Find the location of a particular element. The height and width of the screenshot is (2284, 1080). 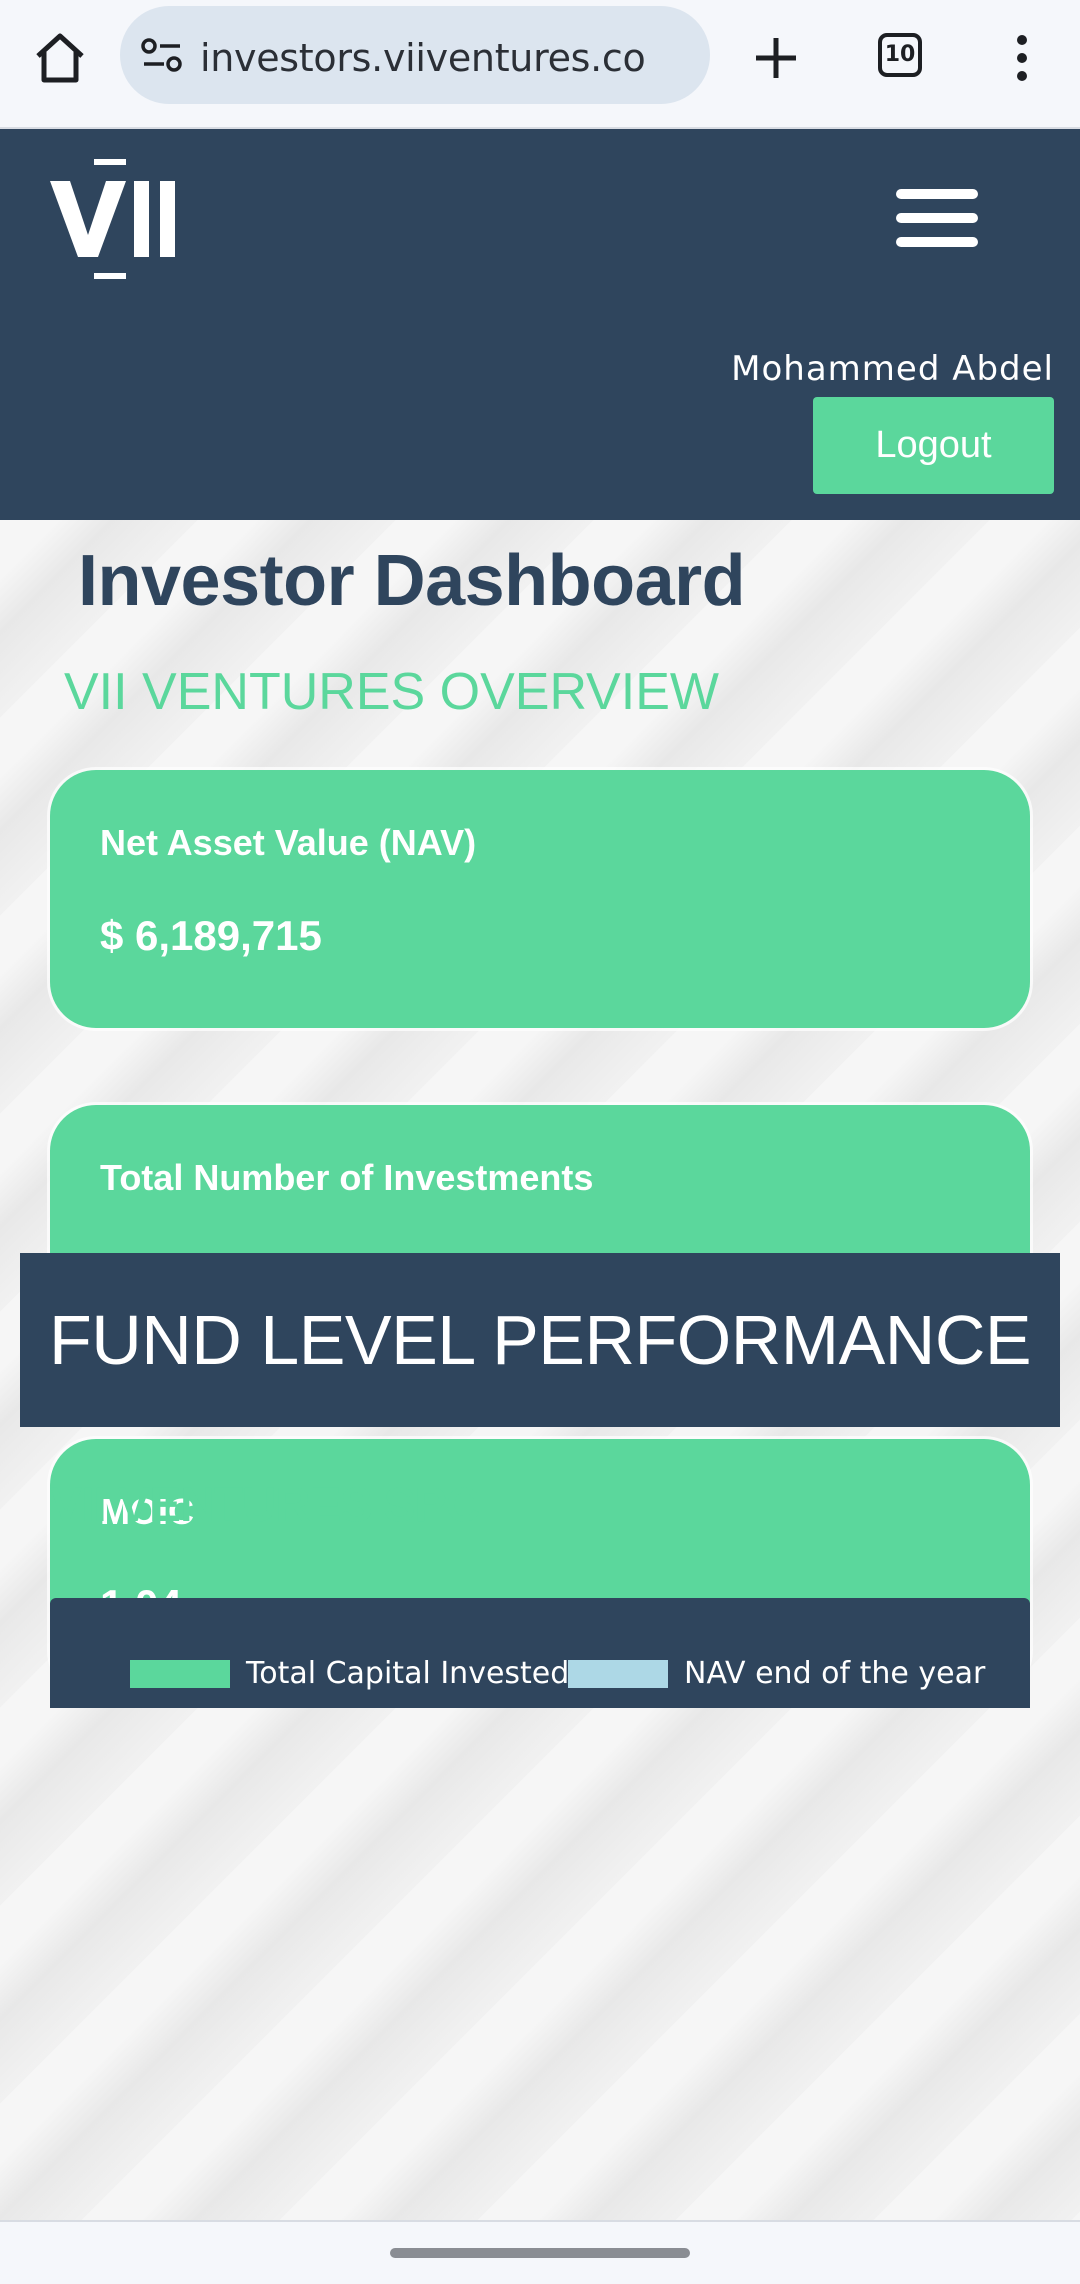

legend-label: Total Capital Invested is located at coordinates (408, 1673).